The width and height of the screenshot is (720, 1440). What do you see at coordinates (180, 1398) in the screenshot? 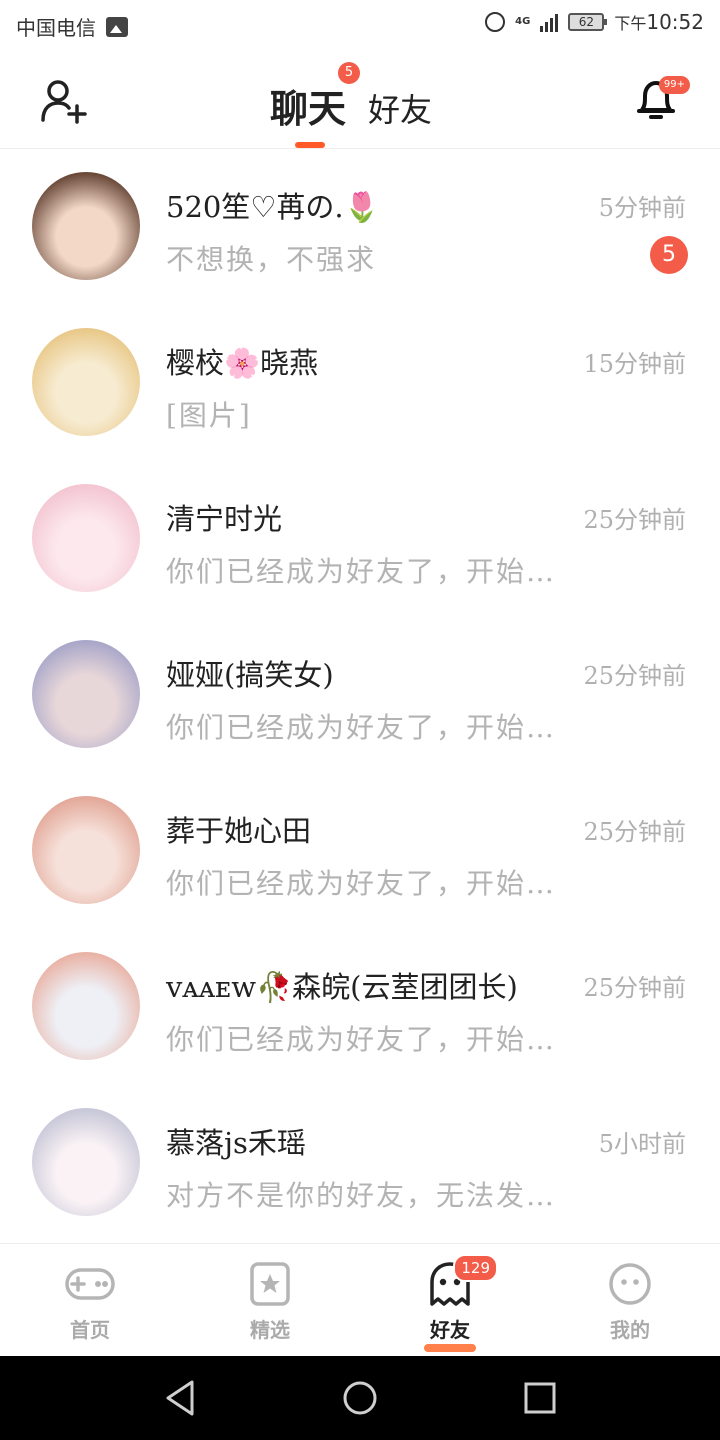
I see `back-icon` at bounding box center [180, 1398].